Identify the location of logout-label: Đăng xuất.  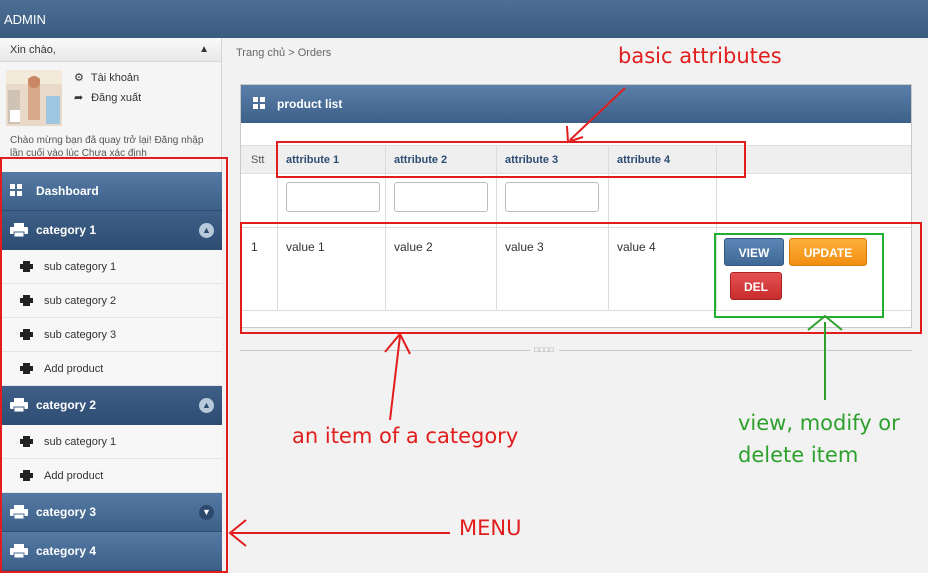
(116, 98).